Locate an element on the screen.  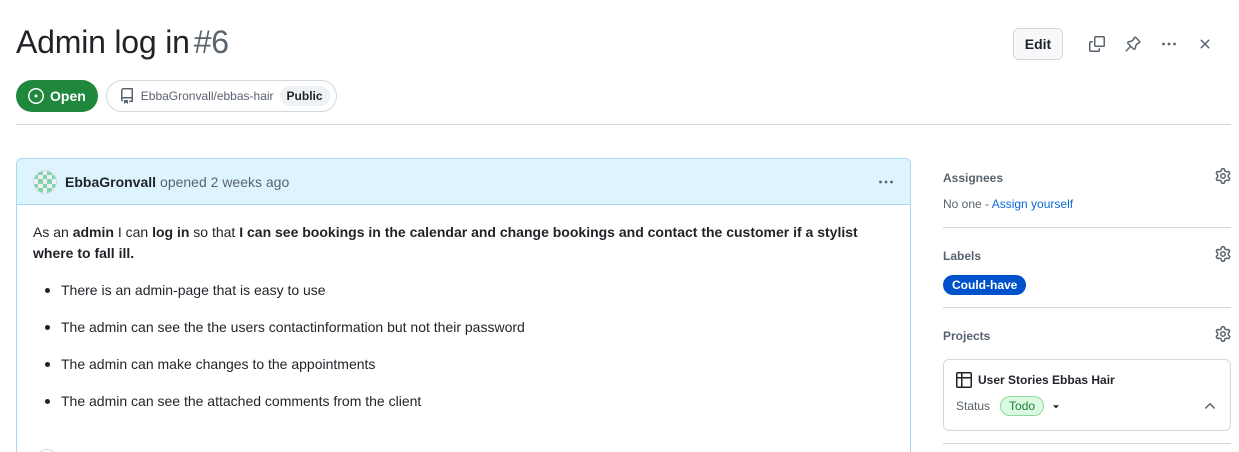
pin-button is located at coordinates (1133, 44).